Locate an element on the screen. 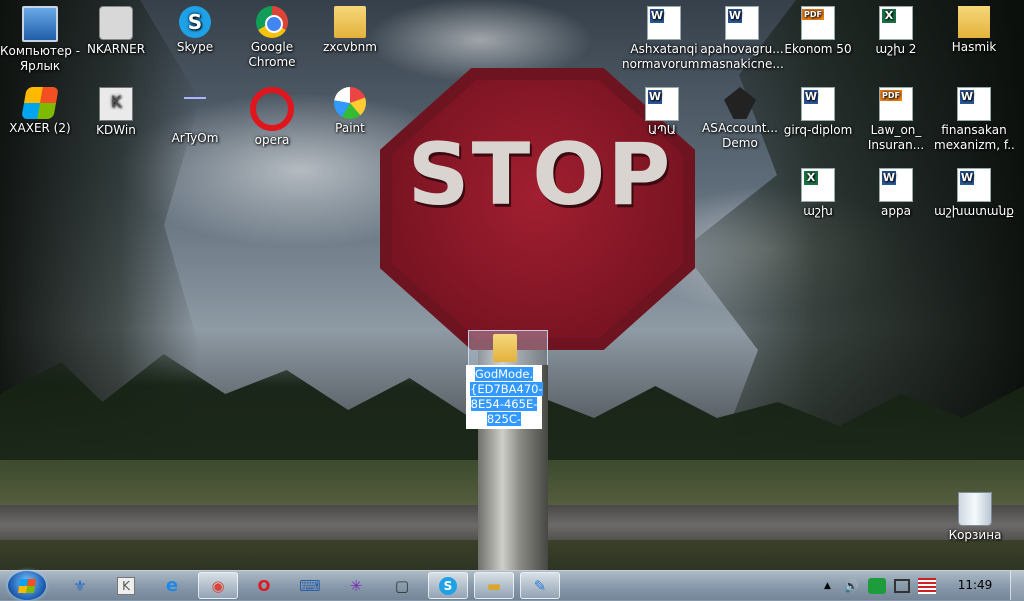 This screenshot has width=1024, height=601. tray-language is located at coordinates (927, 586).